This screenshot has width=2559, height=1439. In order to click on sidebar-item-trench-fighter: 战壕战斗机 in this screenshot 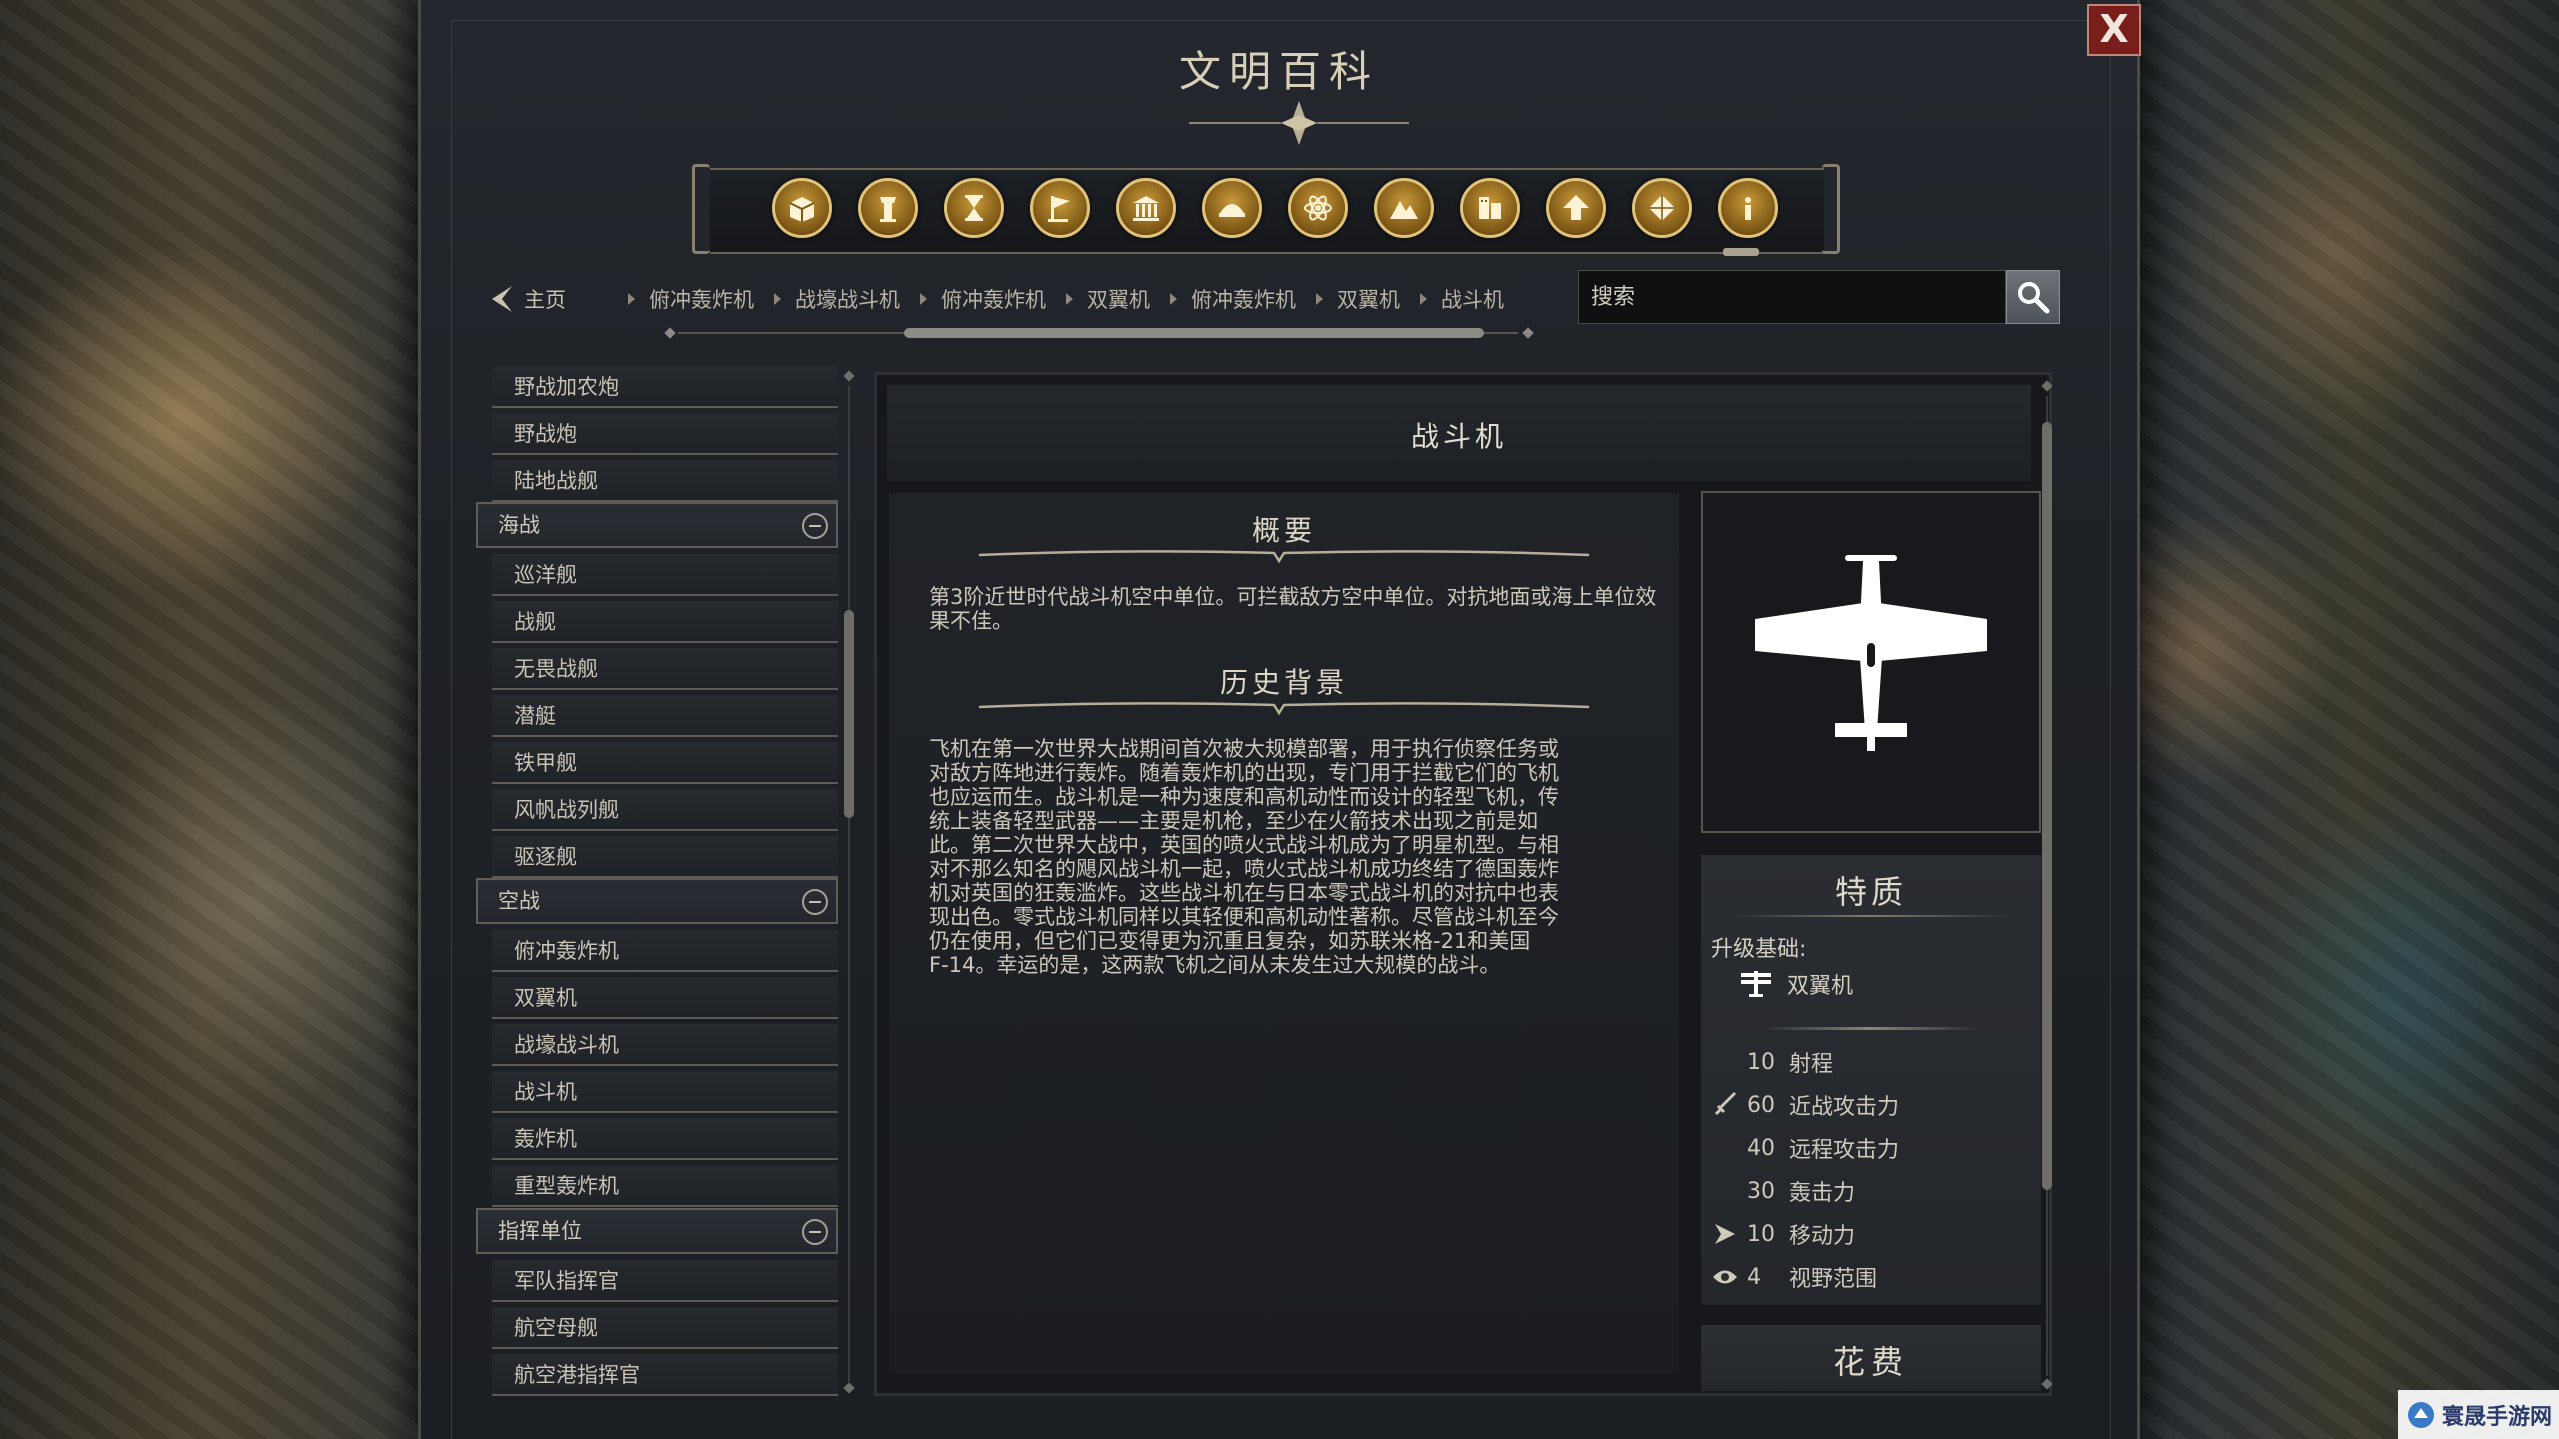, I will do `click(665, 1045)`.